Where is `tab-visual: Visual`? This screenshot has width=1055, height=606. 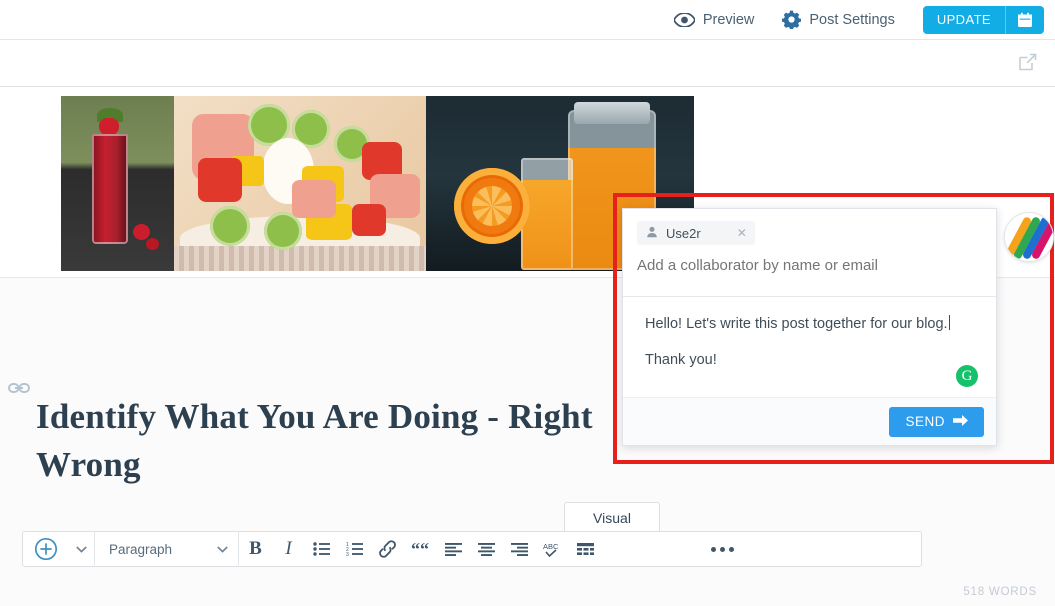 tab-visual: Visual is located at coordinates (612, 517).